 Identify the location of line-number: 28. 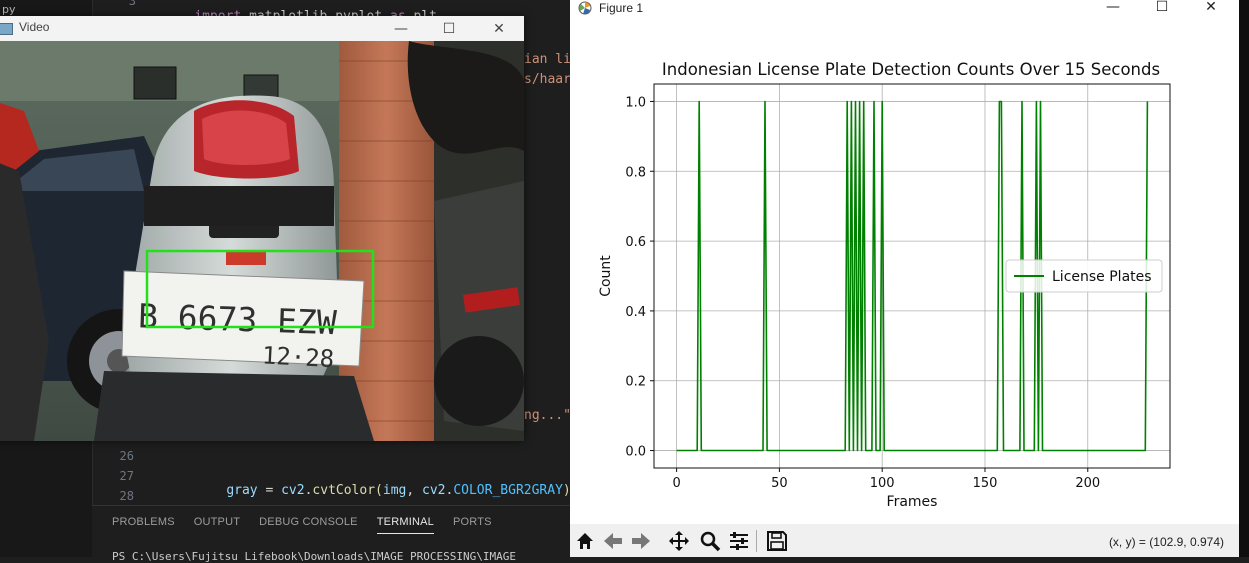
(126, 496).